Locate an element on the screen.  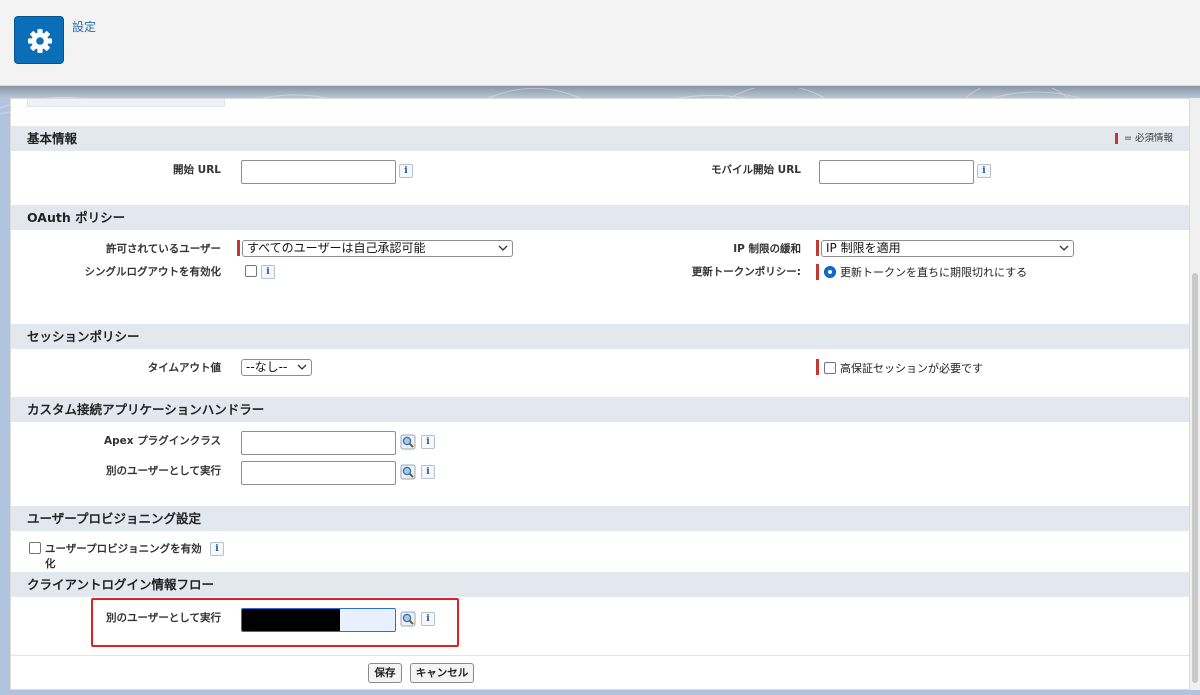
mobile-start-url-label: モバイル開始 URL is located at coordinates (756, 170).